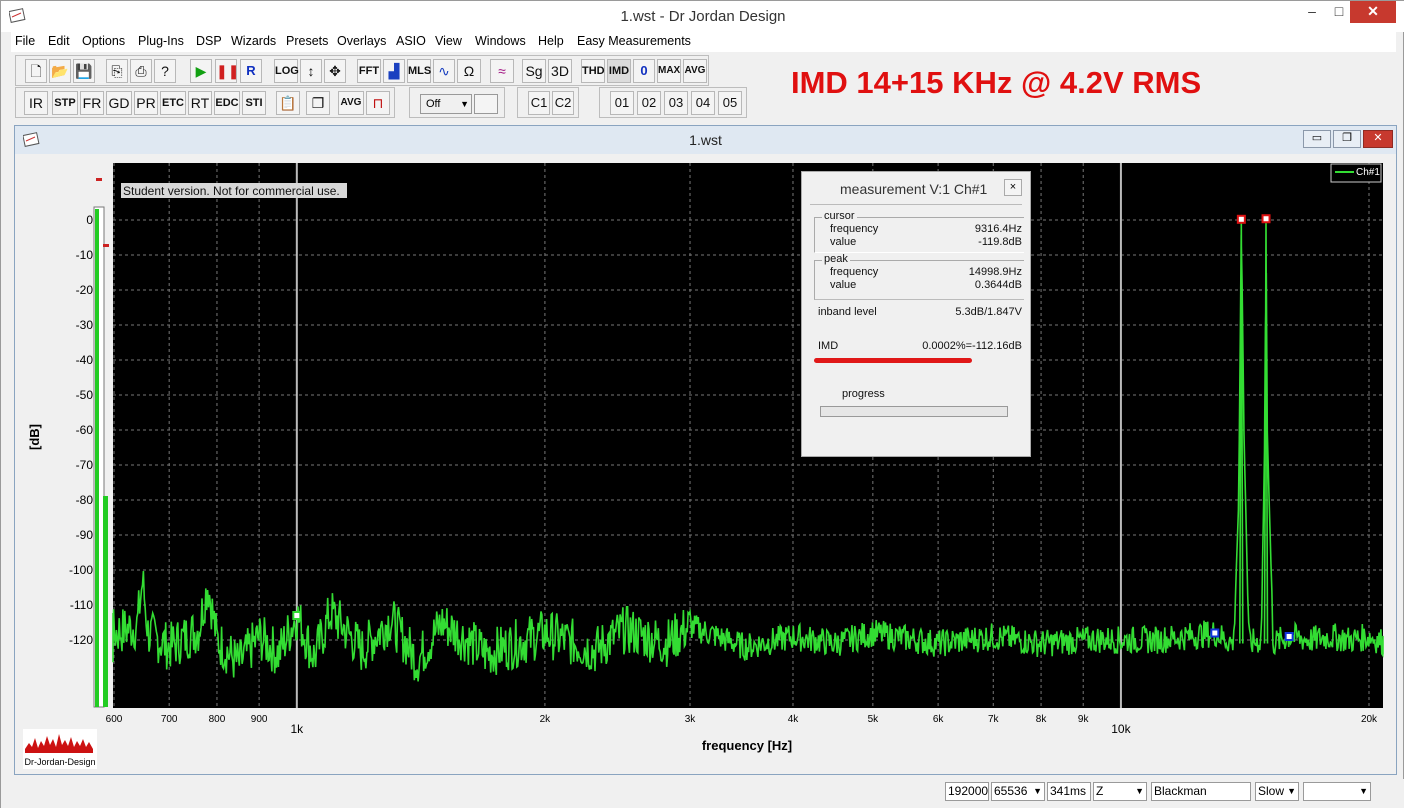  Describe the element at coordinates (863, 394) in the screenshot. I see `progress-label: progress` at that location.